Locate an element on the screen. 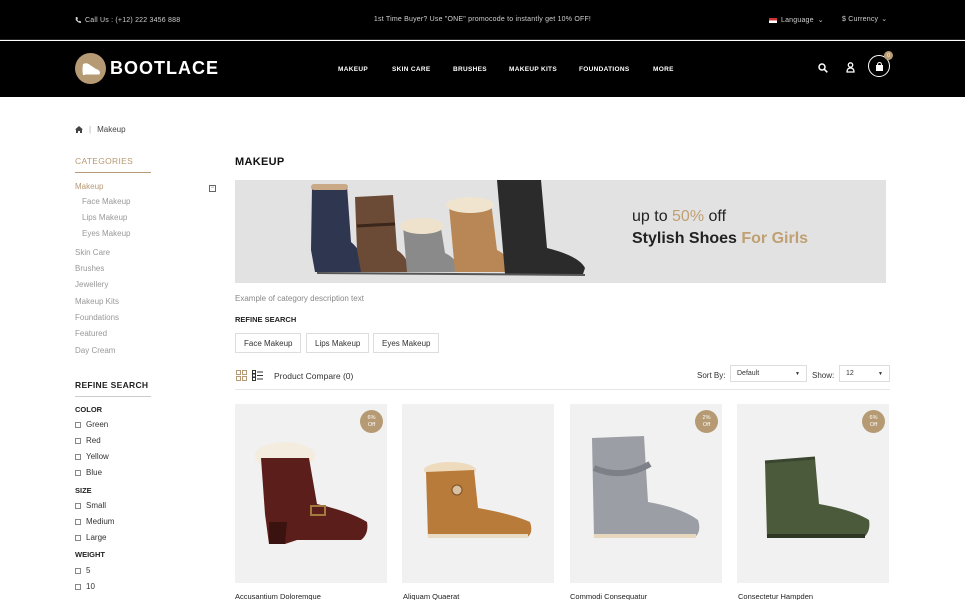  category-face-makeup: Face Makeup is located at coordinates (106, 201).